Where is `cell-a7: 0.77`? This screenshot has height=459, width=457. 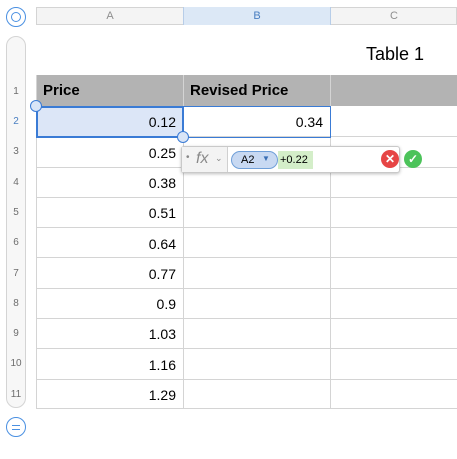
cell-a7: 0.77 is located at coordinates (110, 274).